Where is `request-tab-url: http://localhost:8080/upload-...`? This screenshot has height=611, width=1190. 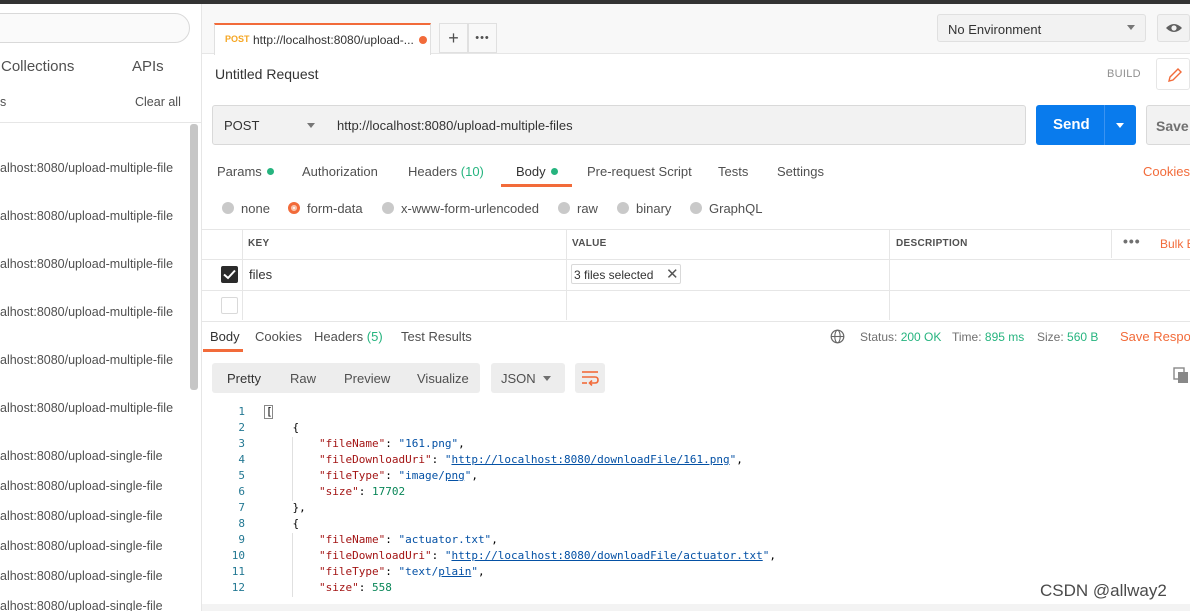
request-tab-url: http://localhost:8080/upload-... is located at coordinates (333, 40).